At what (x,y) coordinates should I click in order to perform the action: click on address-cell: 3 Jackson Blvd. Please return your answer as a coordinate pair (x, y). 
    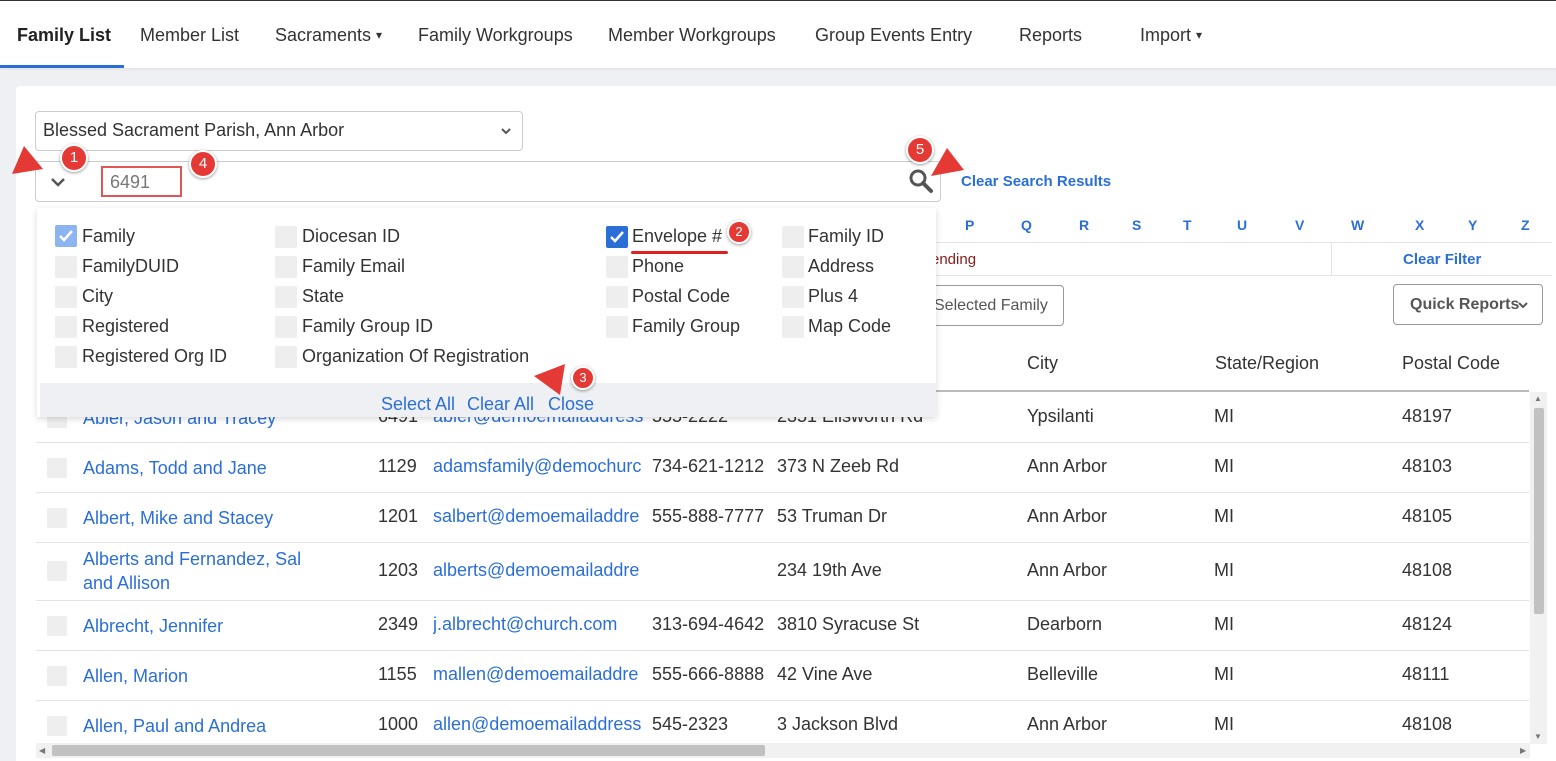
    Looking at the image, I should click on (838, 724).